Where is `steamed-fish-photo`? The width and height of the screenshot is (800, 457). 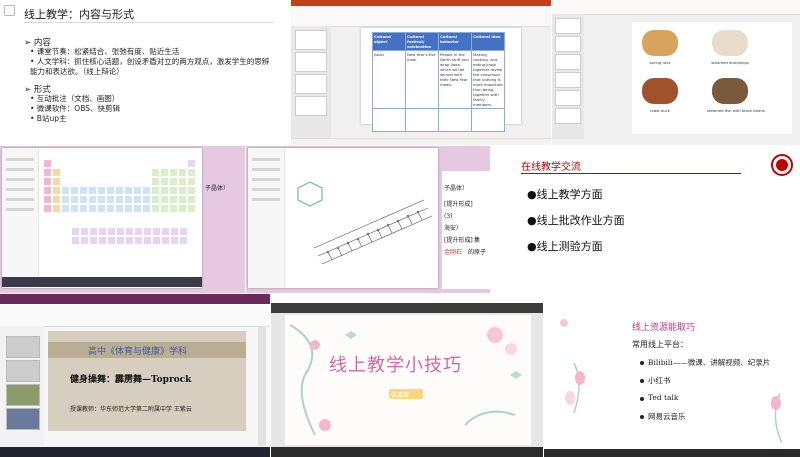
steamed-fish-photo is located at coordinates (730, 91).